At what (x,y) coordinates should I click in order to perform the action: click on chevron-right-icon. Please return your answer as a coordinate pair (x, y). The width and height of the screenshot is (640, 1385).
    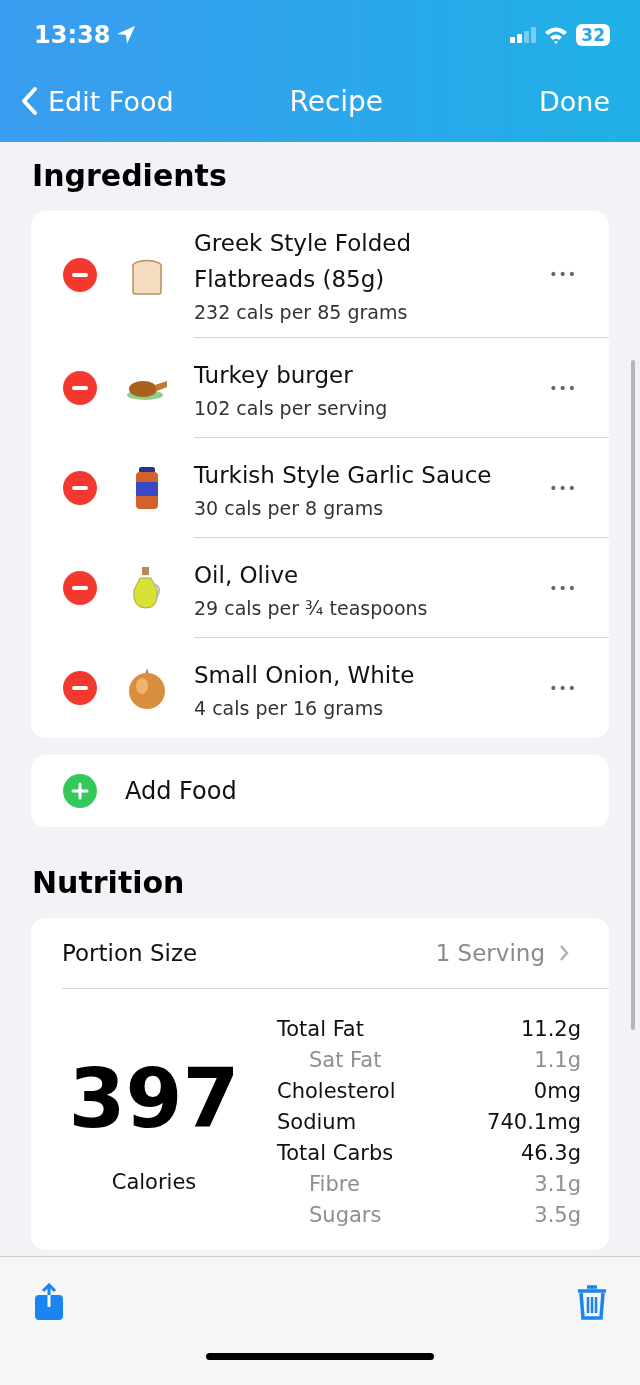
    Looking at the image, I should click on (564, 953).